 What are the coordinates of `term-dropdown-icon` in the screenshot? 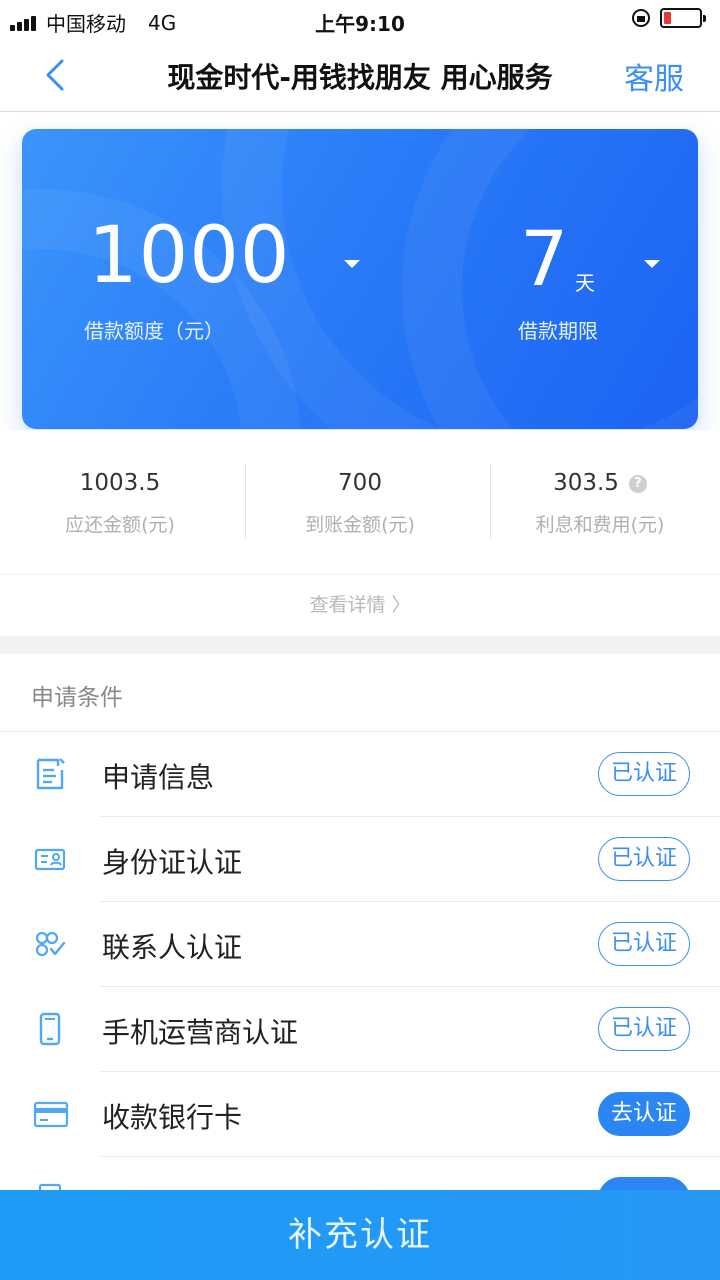 It's located at (652, 264).